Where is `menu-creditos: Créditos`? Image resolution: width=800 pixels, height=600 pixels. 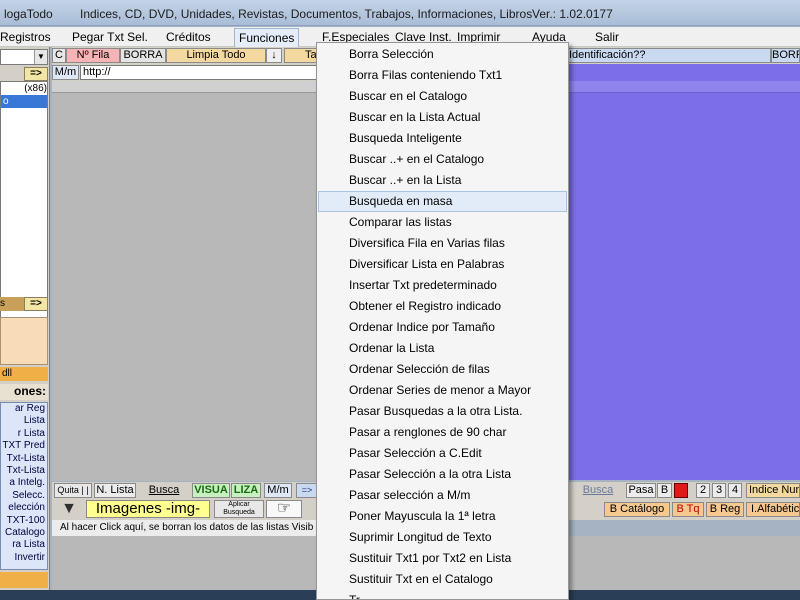
menu-creditos: Créditos is located at coordinates (188, 37).